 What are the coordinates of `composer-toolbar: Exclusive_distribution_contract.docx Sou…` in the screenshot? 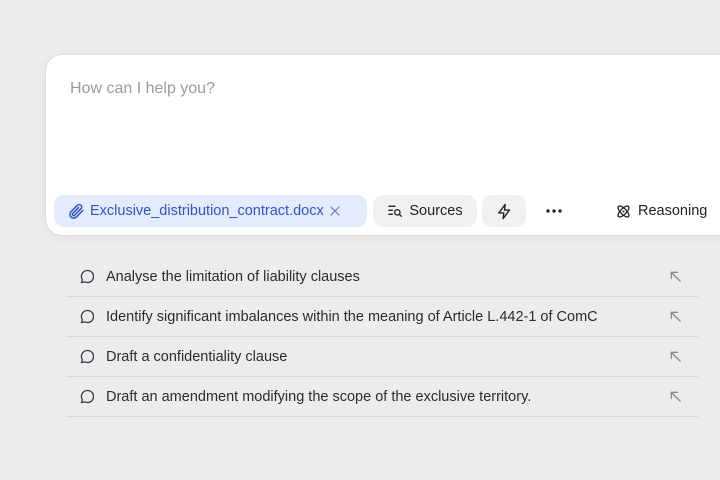 It's located at (387, 211).